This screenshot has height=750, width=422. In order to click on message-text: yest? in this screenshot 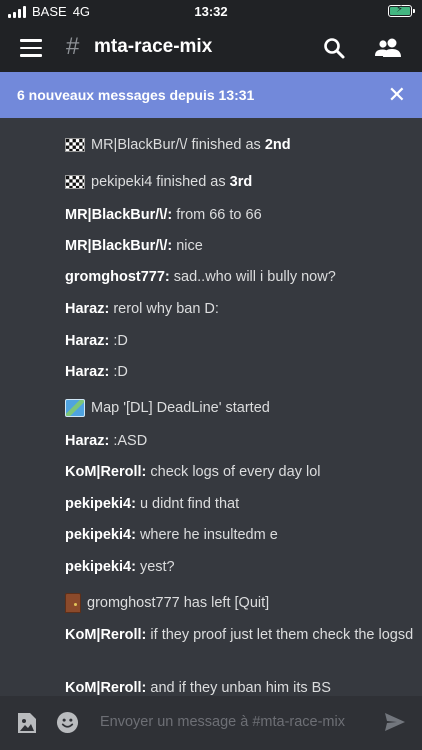, I will do `click(155, 567)`.